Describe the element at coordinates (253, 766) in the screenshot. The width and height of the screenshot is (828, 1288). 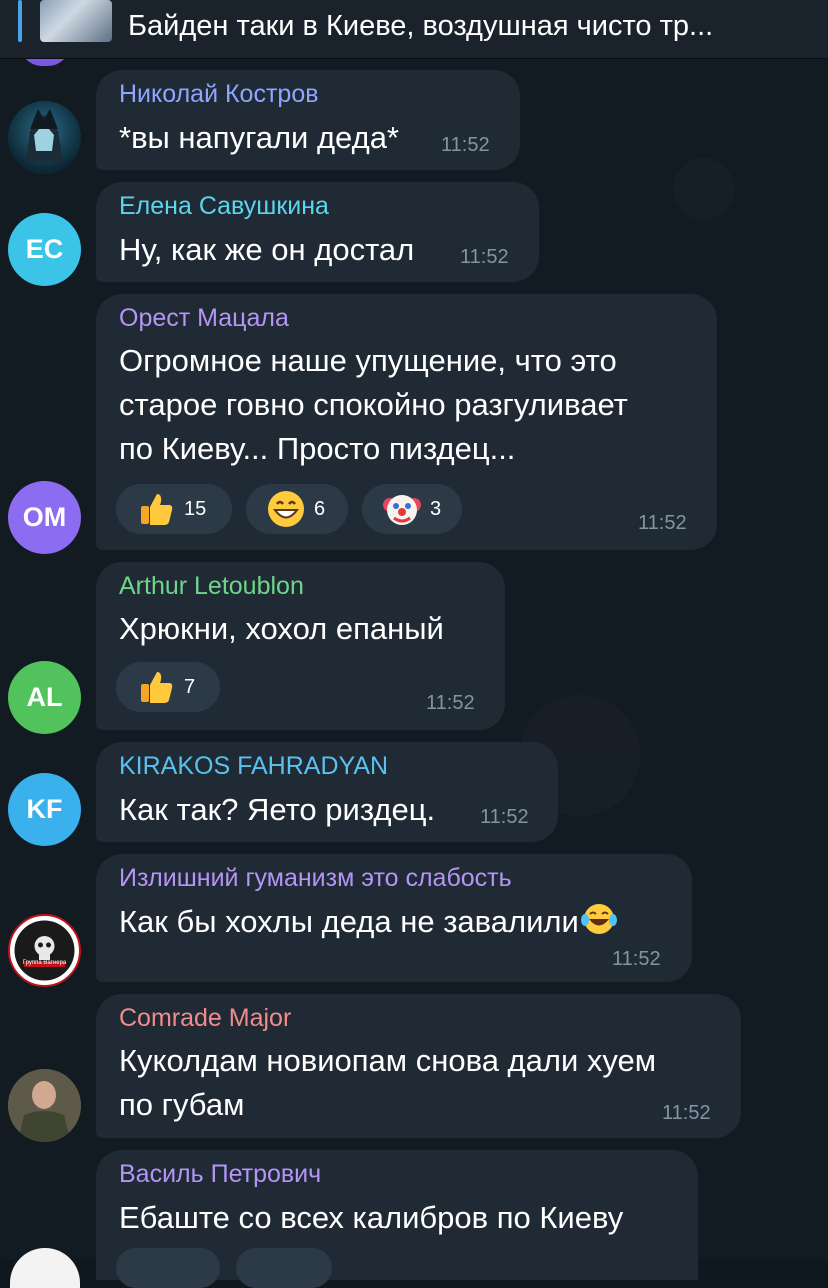
I see `message-author: KIRAKOS FAHRADYAN` at that location.